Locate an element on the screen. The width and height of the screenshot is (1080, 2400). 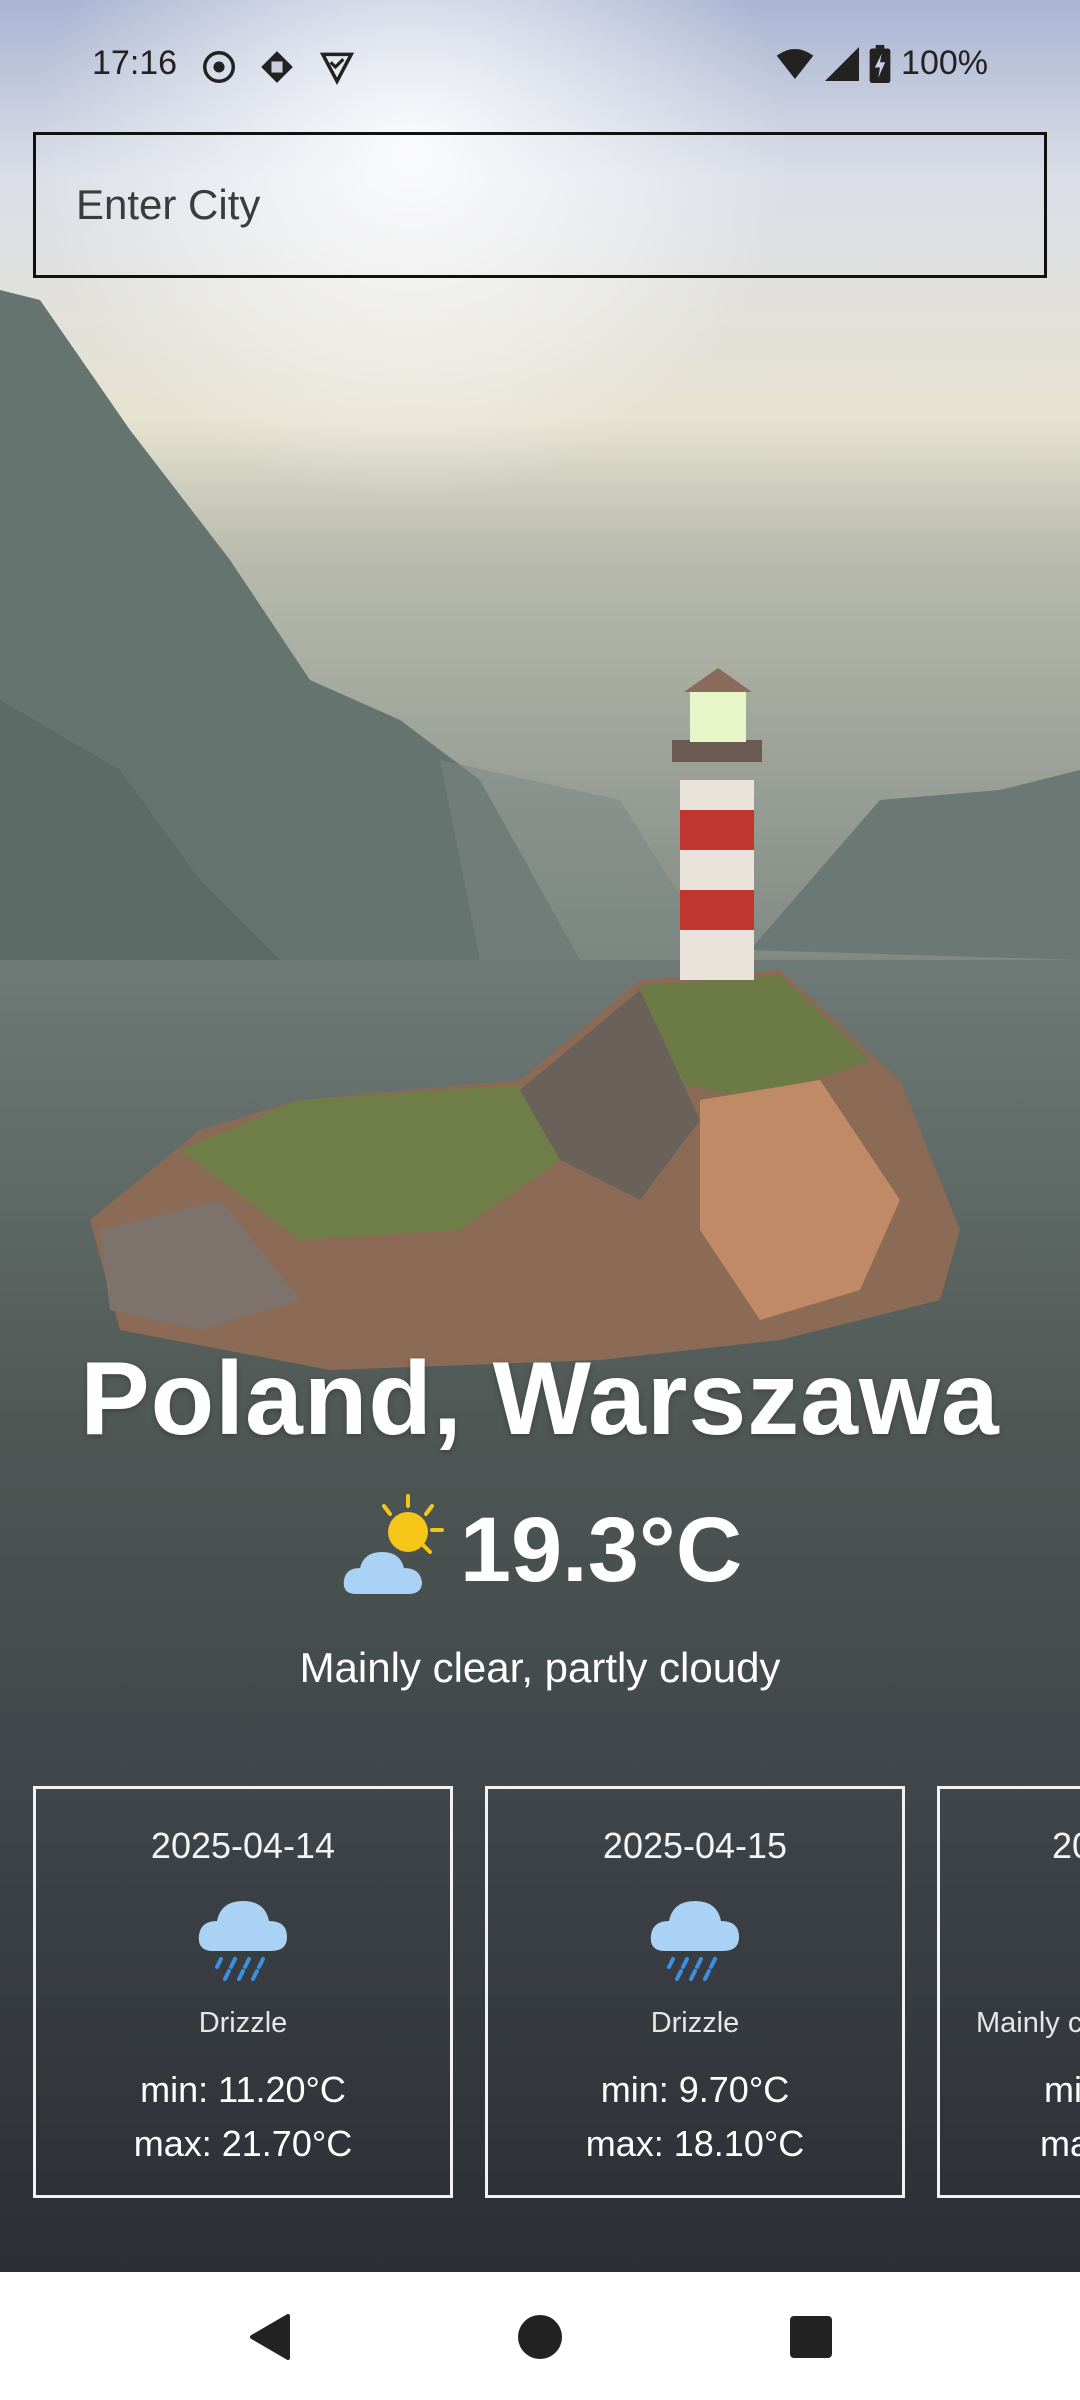
forecast-max-temp: max: 21.70°C is located at coordinates (243, 2143).